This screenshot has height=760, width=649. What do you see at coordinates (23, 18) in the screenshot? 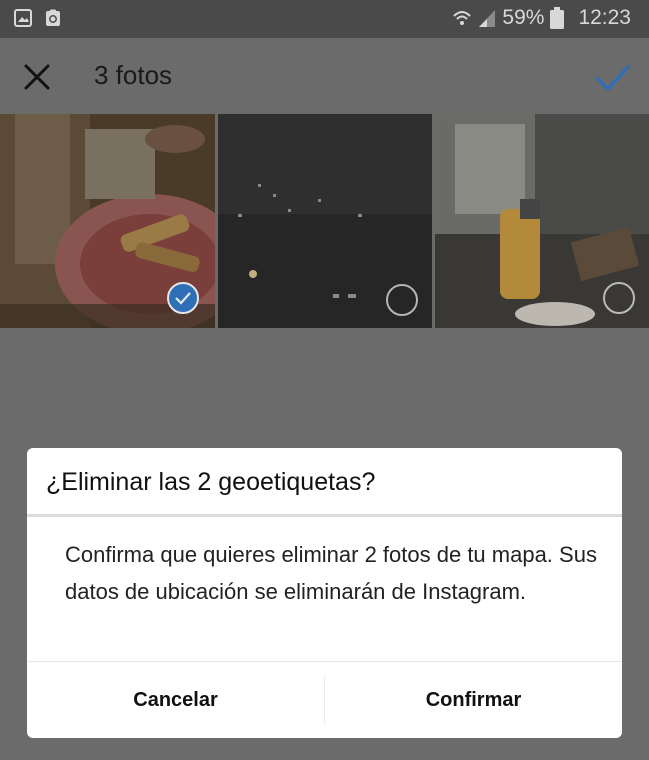
I see `gallery-icon` at bounding box center [23, 18].